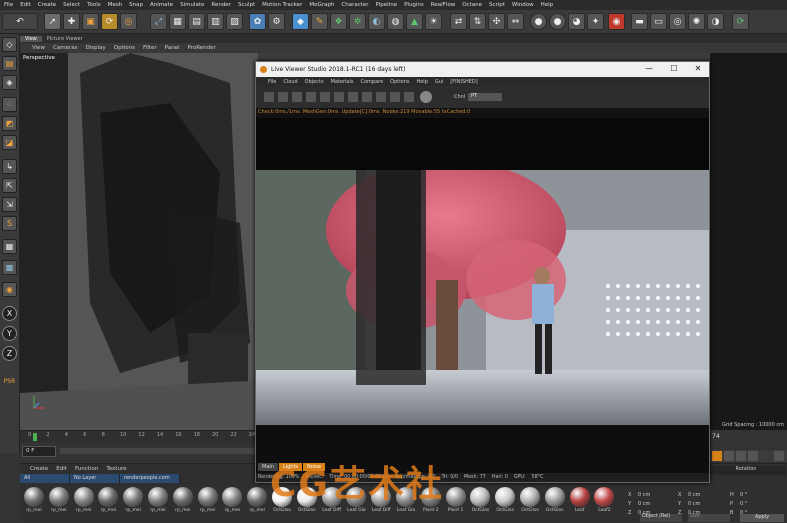  I want to click on coord-h-value: 0 °, so click(743, 495).